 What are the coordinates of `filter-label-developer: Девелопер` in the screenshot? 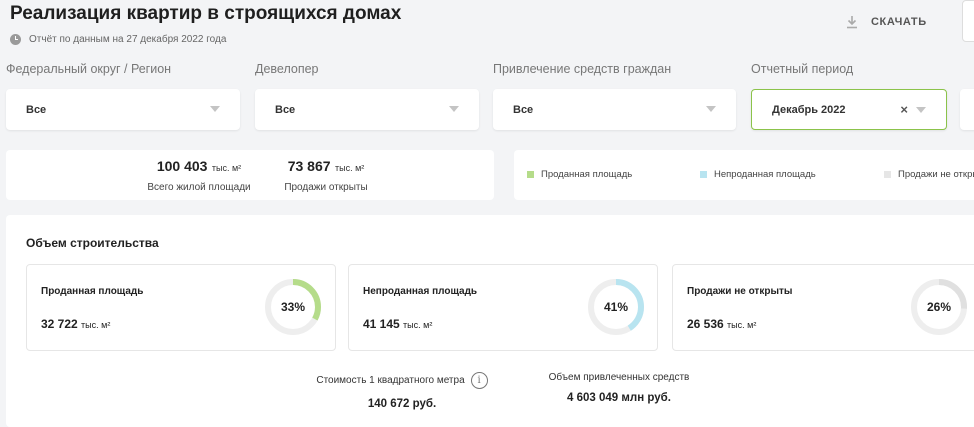 It's located at (287, 69).